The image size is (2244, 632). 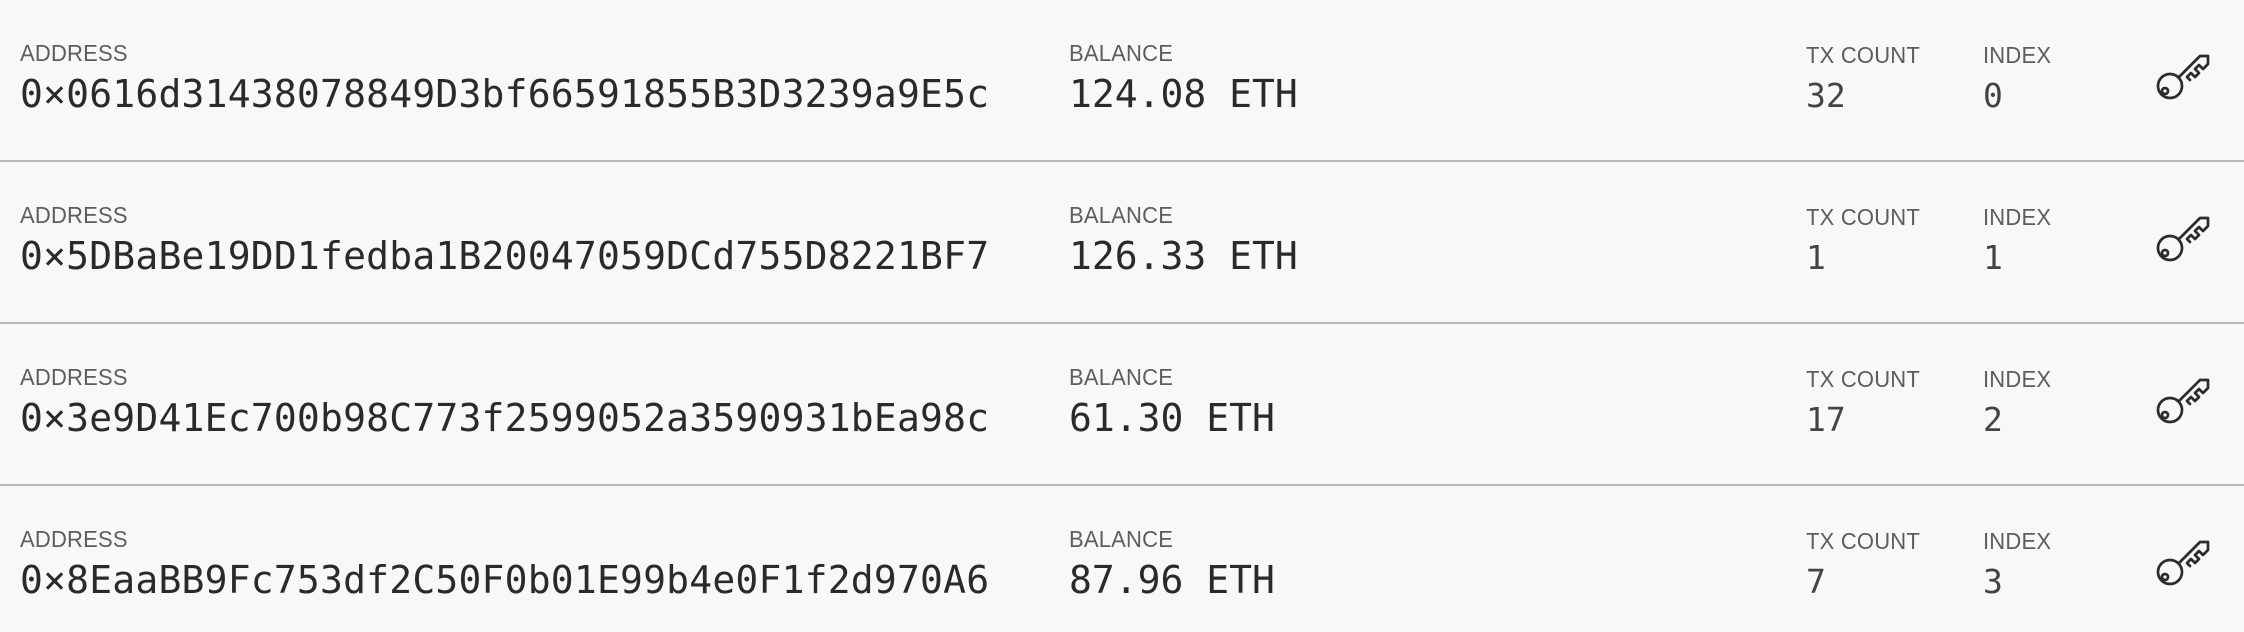 I want to click on index-value: 2, so click(x=1993, y=419).